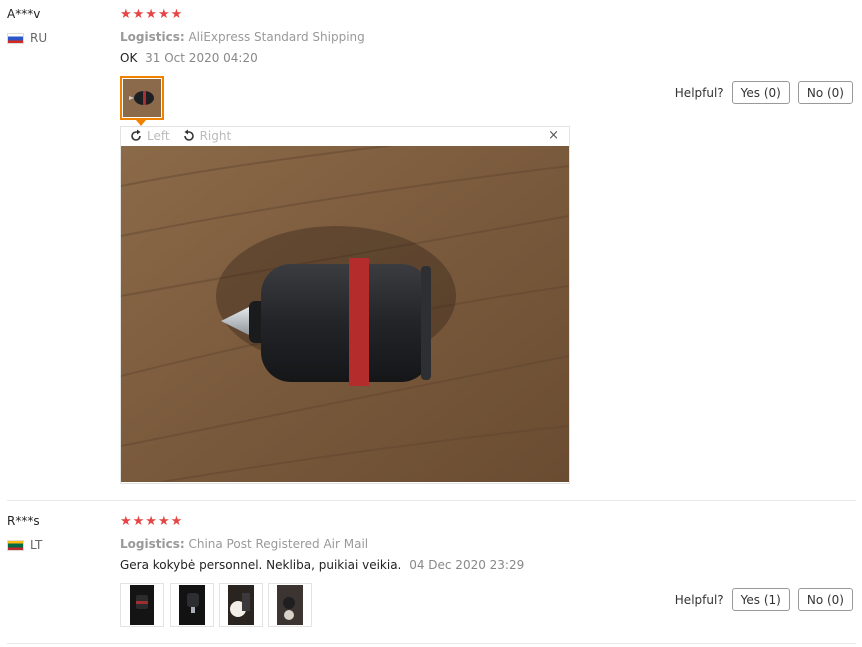 This screenshot has height=647, width=862. I want to click on drill-in-use-photo-icon, so click(241, 605).